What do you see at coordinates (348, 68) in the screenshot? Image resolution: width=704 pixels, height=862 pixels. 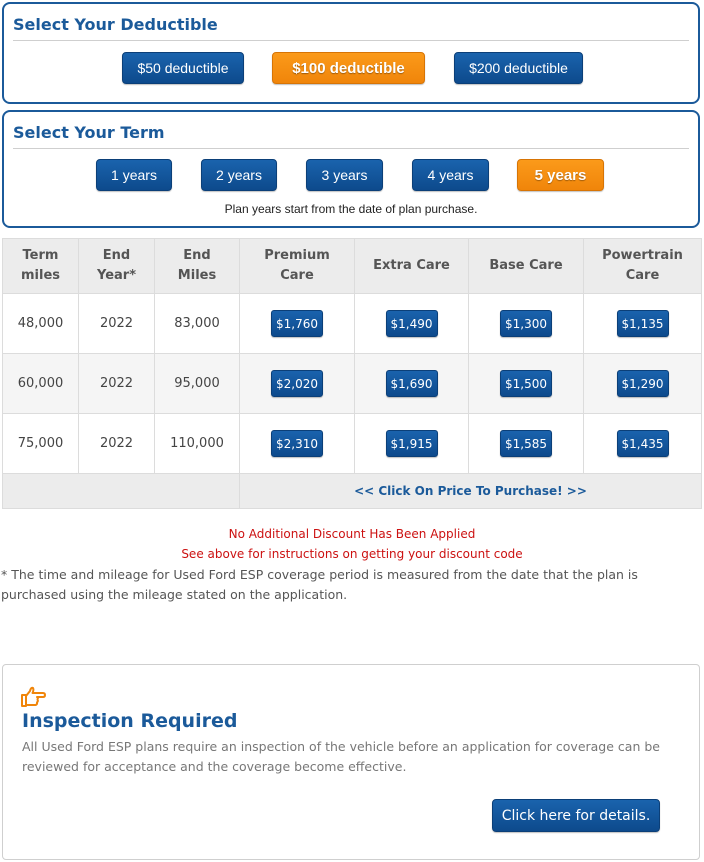 I see `deductible-100-button: $100 deductible` at bounding box center [348, 68].